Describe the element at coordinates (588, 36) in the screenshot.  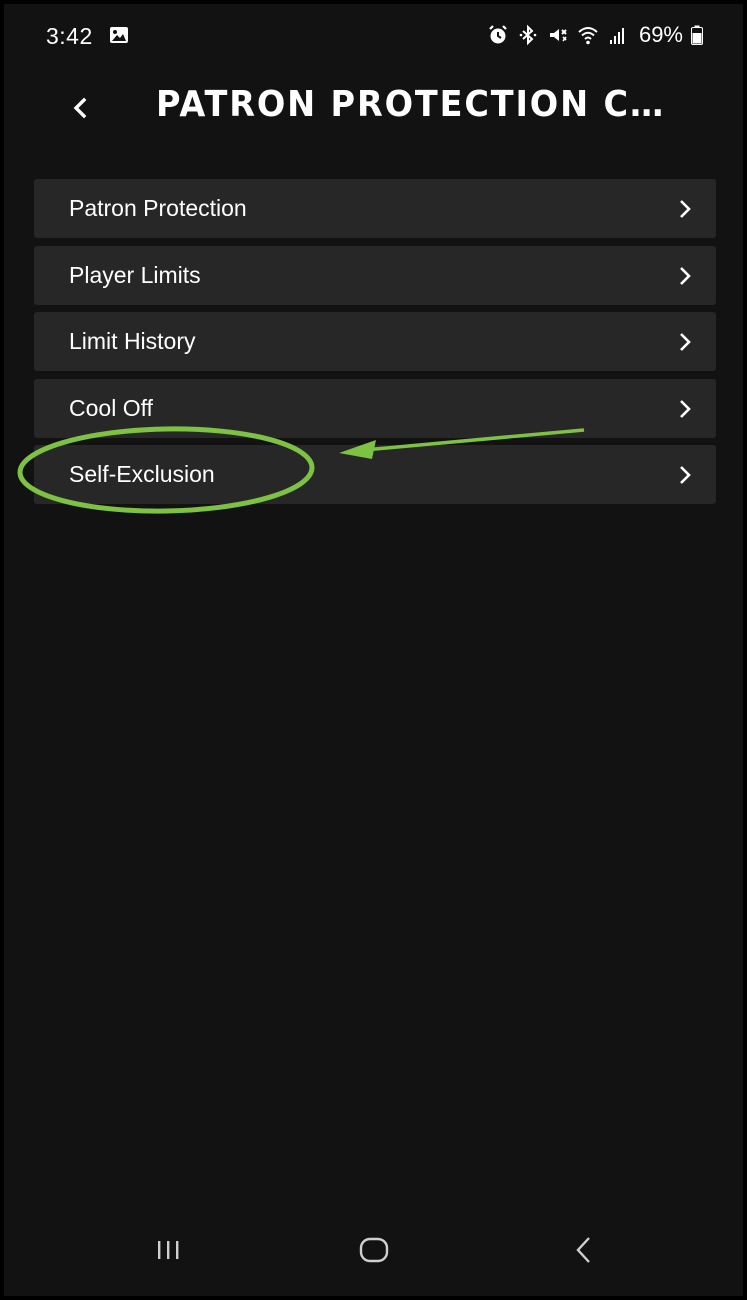
I see `wifi-icon` at that location.